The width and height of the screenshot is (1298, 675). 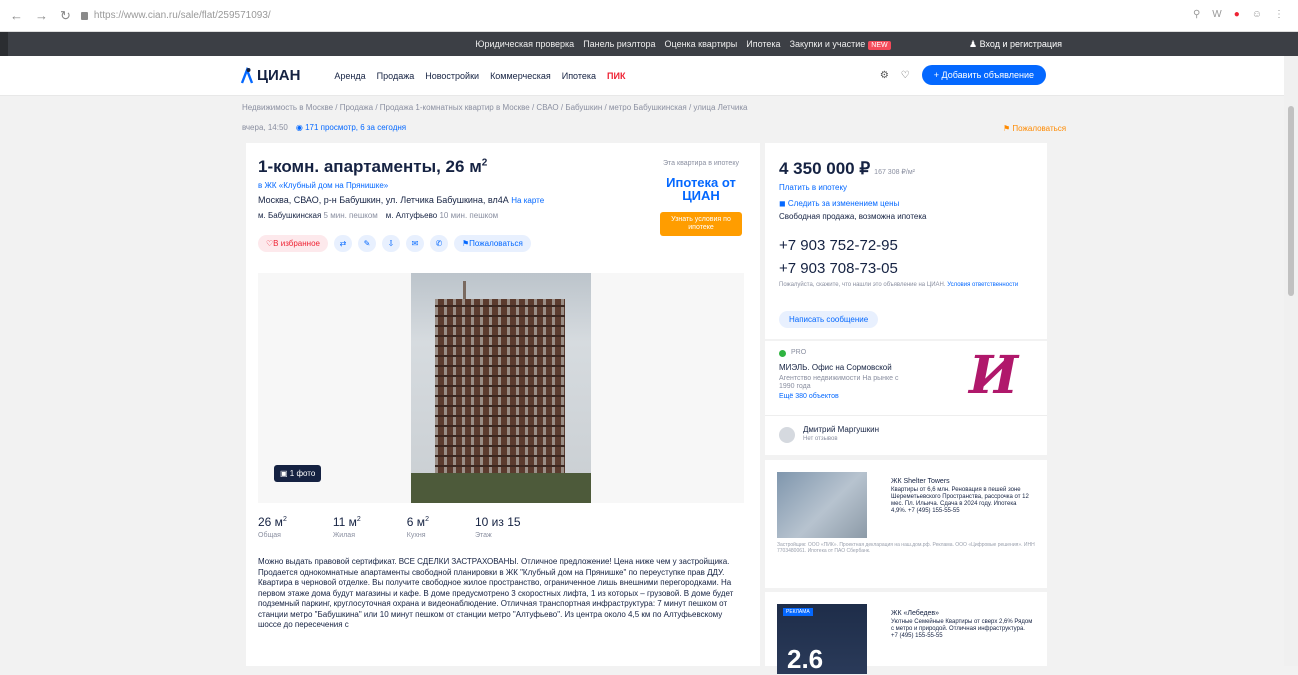 I want to click on price: 4 350 000 ₽167 308 ₽/м², so click(x=847, y=169).